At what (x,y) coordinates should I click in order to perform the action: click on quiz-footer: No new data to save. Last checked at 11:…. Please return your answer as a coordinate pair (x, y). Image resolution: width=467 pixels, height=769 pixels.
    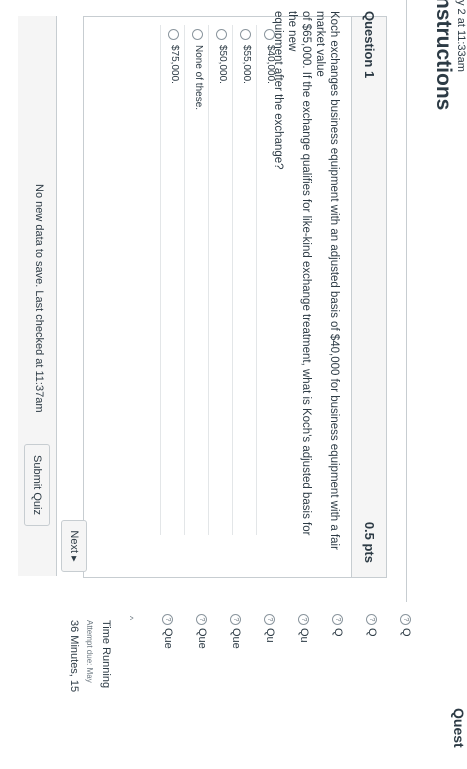
    Looking at the image, I should click on (37, 296).